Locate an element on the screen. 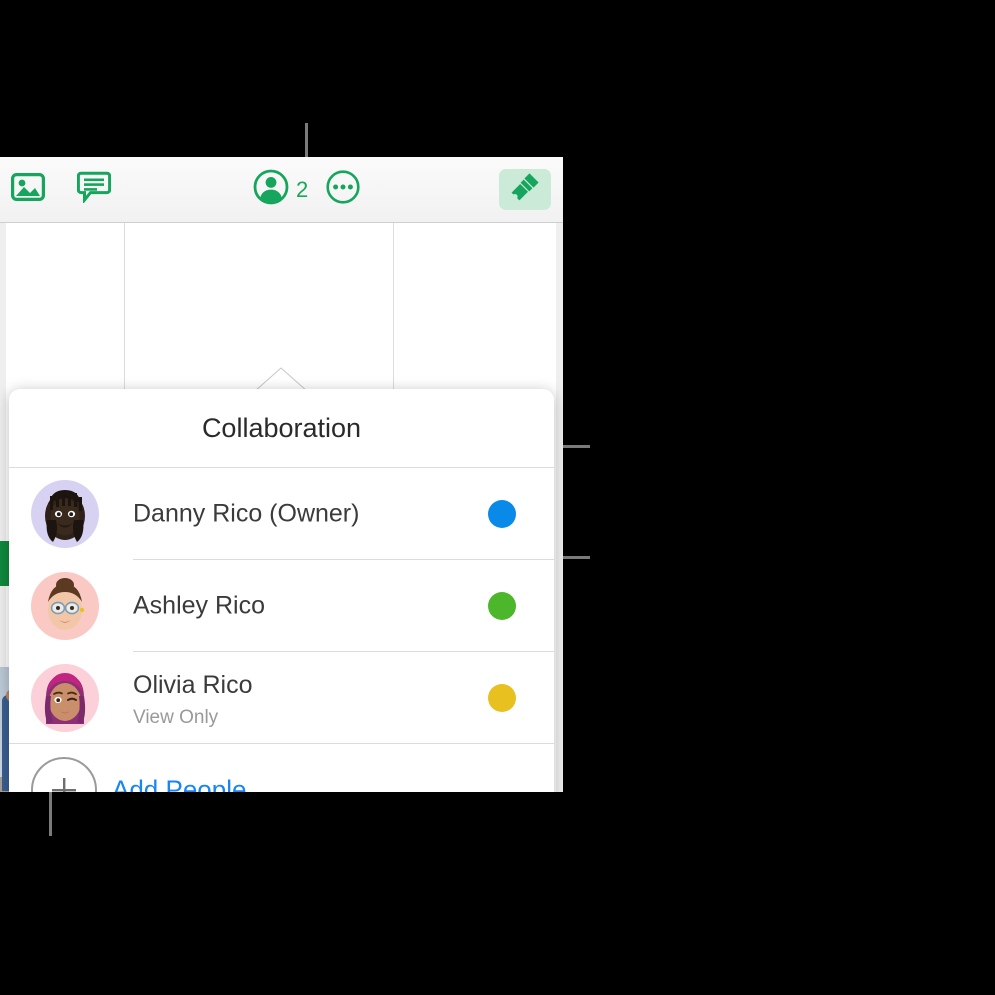 The width and height of the screenshot is (995, 995). participant-name: Ashley Rico is located at coordinates (199, 605).